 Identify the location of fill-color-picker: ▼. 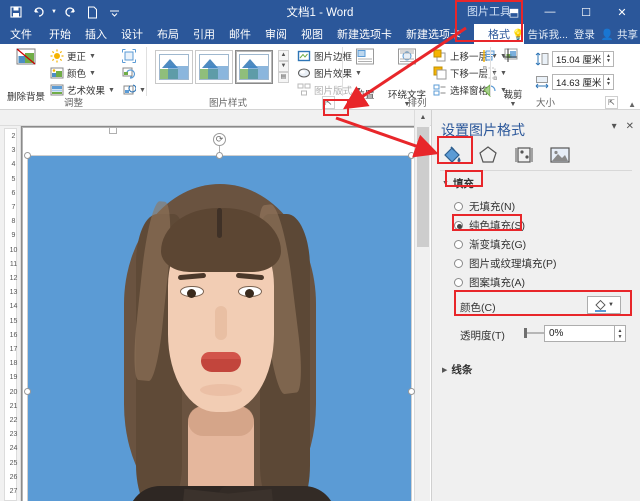
(604, 305).